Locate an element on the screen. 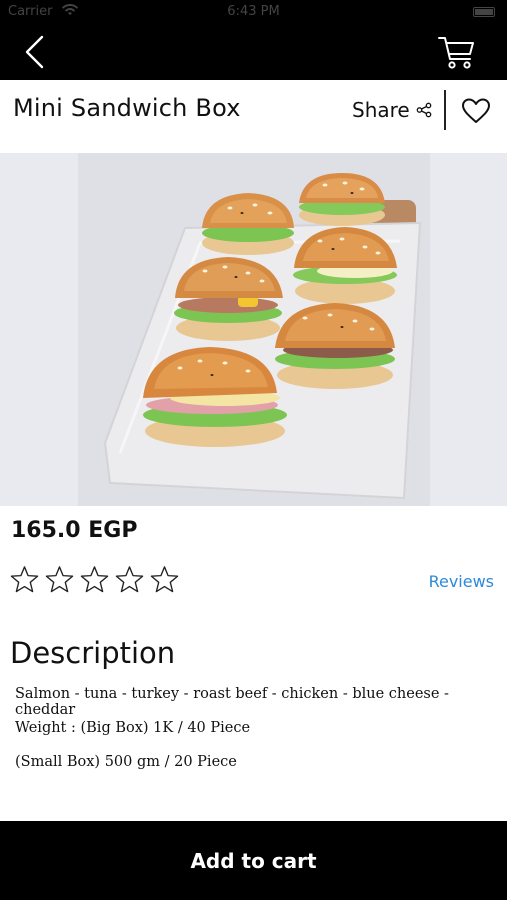 This screenshot has width=507, height=900. favorite-button is located at coordinates (476, 111).